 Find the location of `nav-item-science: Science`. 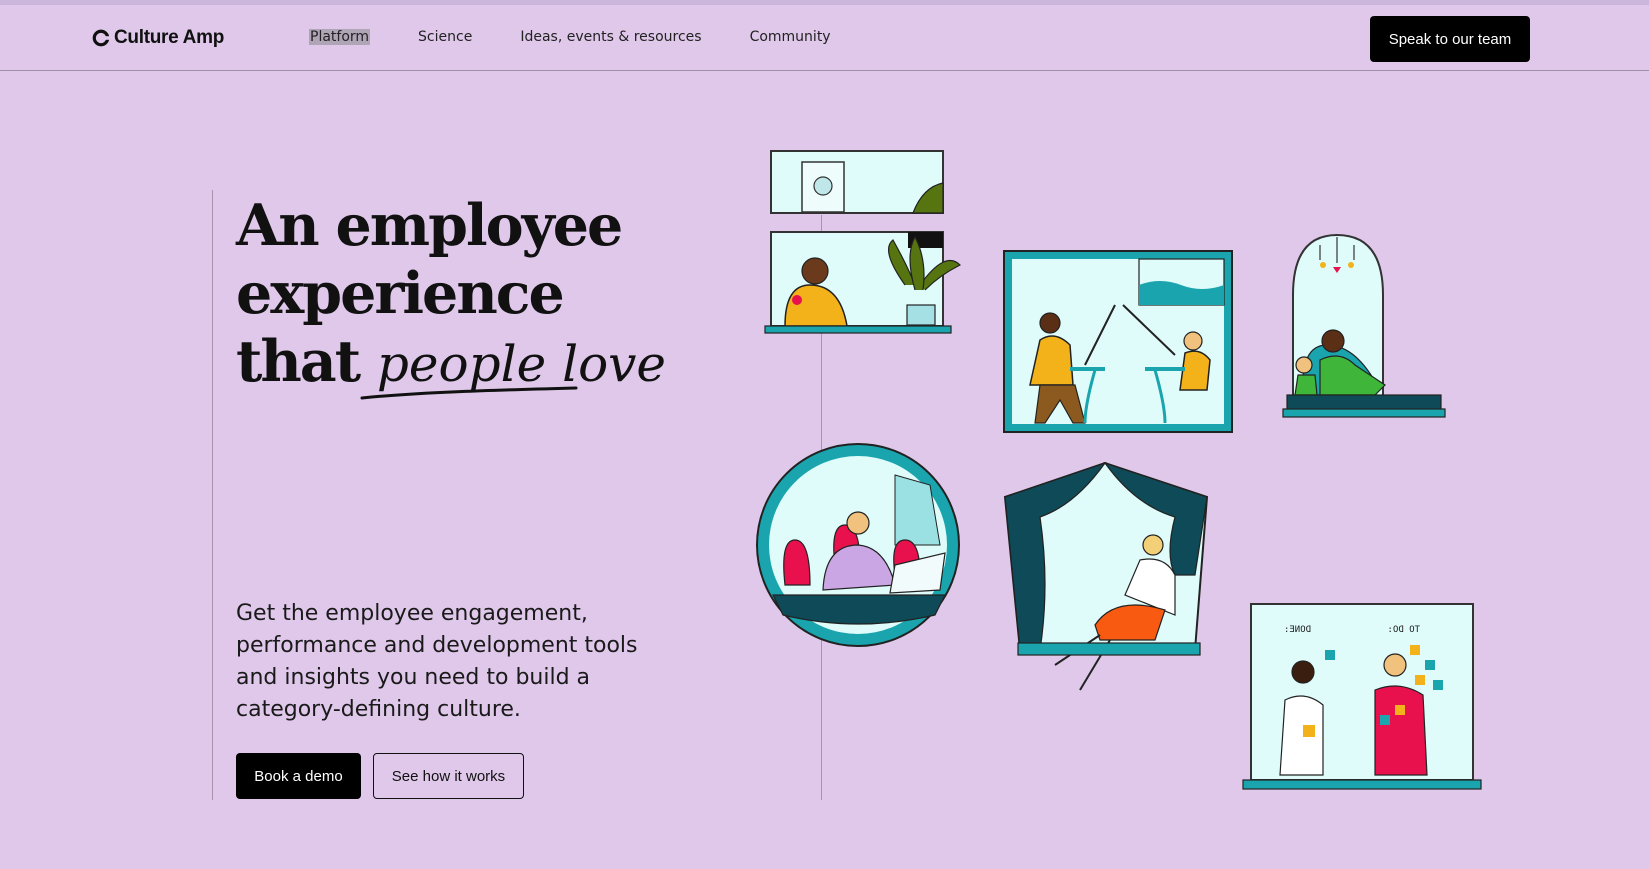

nav-item-science: Science is located at coordinates (445, 37).